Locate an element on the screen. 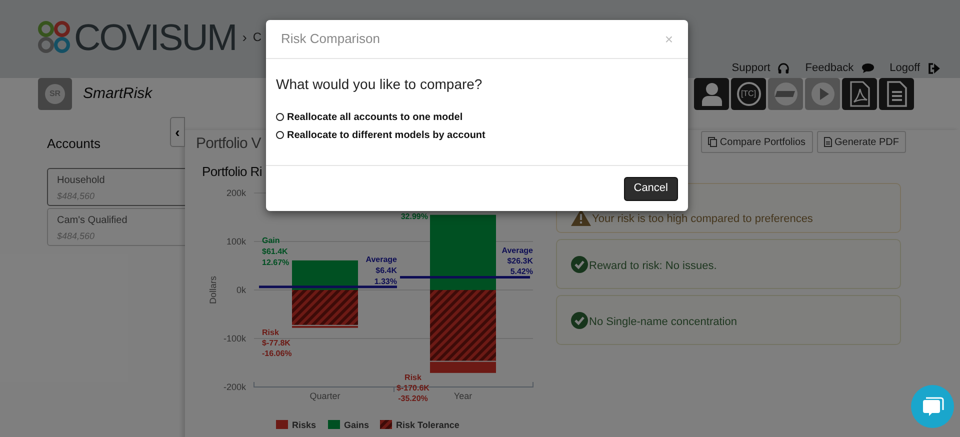 This screenshot has width=960, height=437. data-label: $61.4K is located at coordinates (275, 251).